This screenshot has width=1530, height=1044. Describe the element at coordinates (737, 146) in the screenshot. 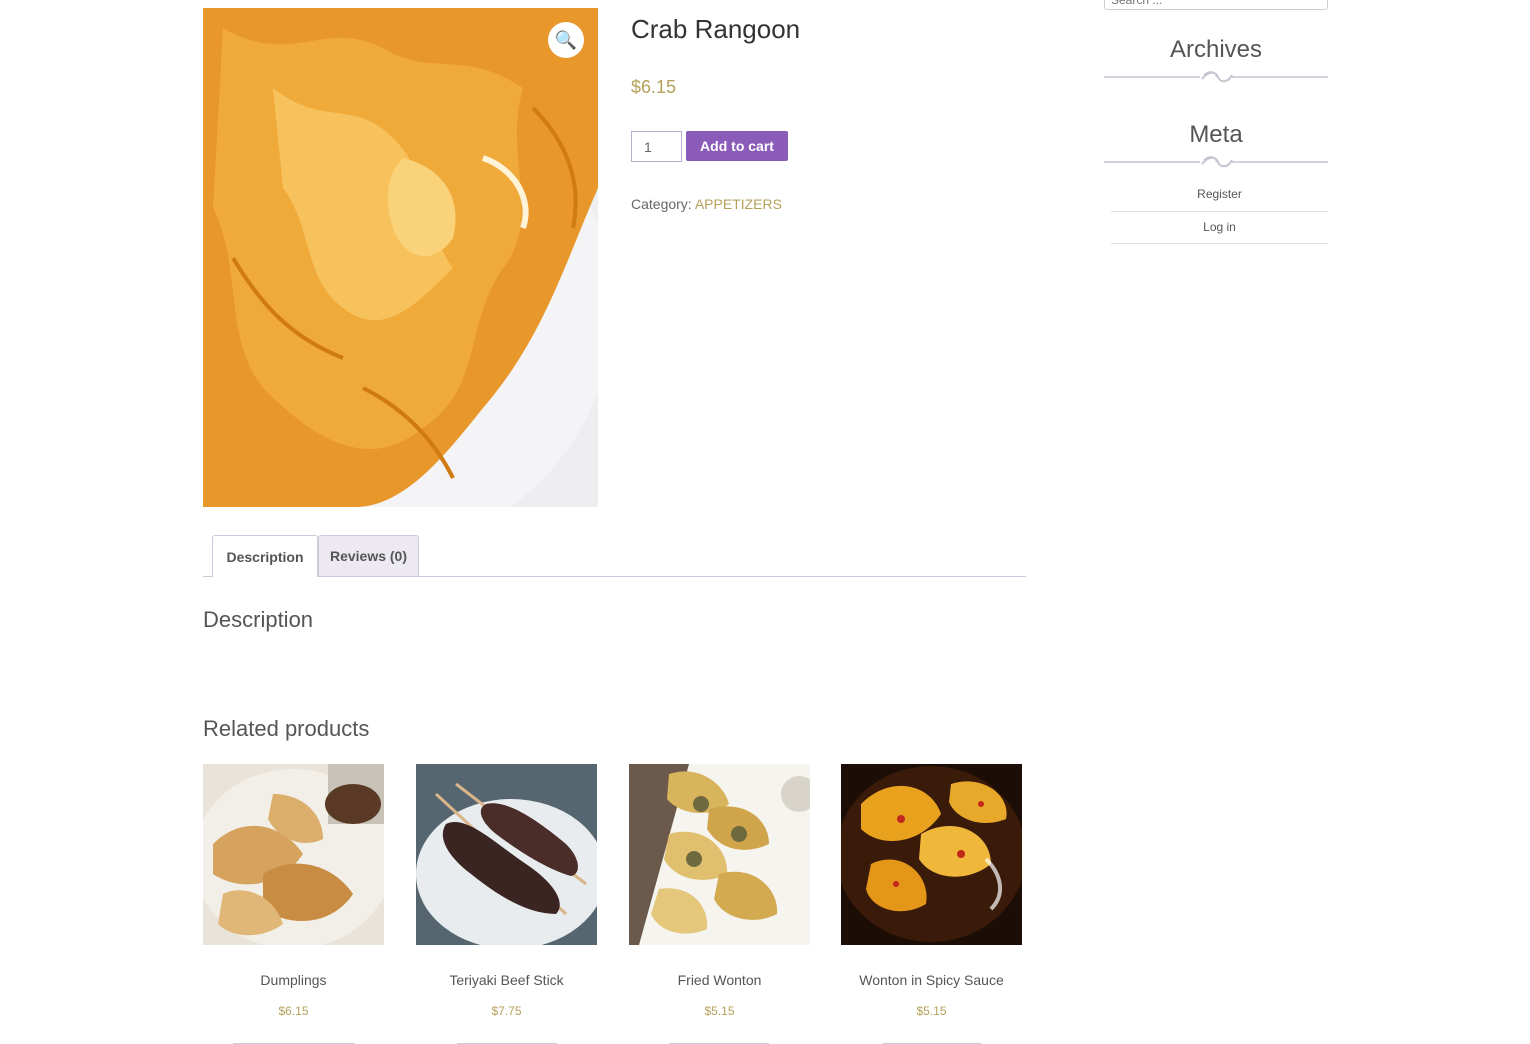

I see `add-to-cart-button: Add to cart` at that location.